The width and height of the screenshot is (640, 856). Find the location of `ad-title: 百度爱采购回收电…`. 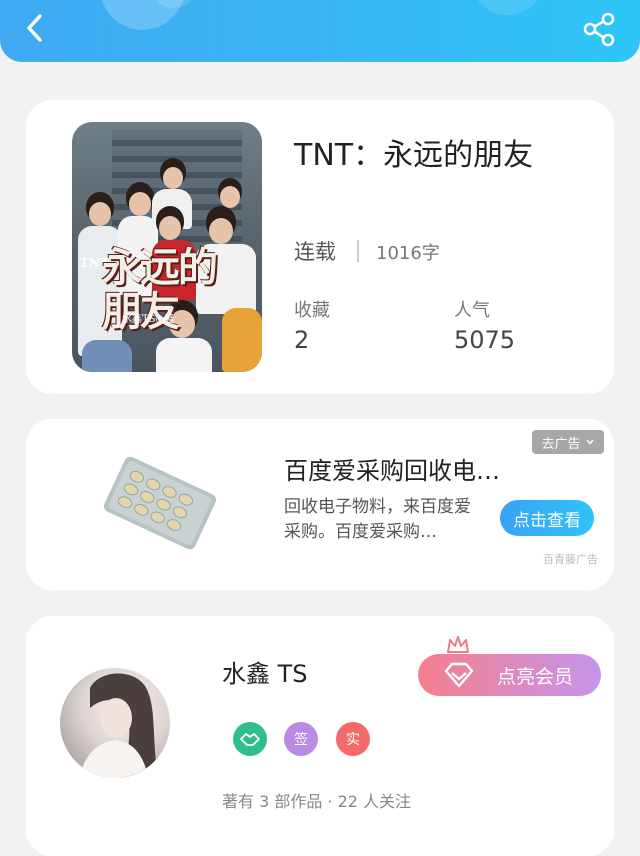

ad-title: 百度爱采购回收电… is located at coordinates (392, 471).